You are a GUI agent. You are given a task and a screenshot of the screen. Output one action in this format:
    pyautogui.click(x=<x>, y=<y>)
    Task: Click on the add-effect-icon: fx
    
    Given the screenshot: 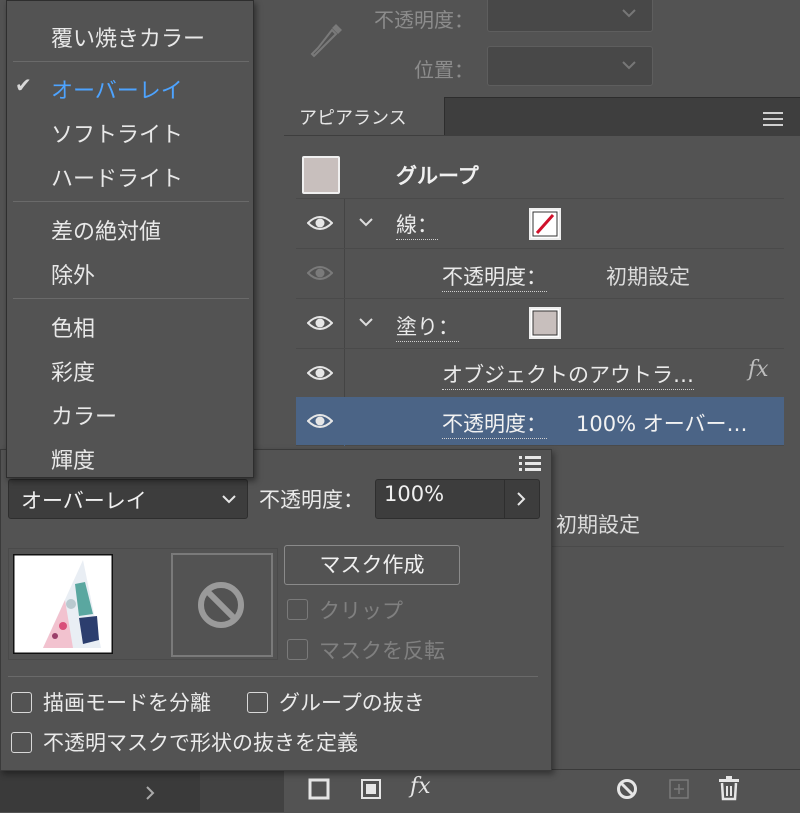 What is the action you would take?
    pyautogui.click(x=420, y=786)
    